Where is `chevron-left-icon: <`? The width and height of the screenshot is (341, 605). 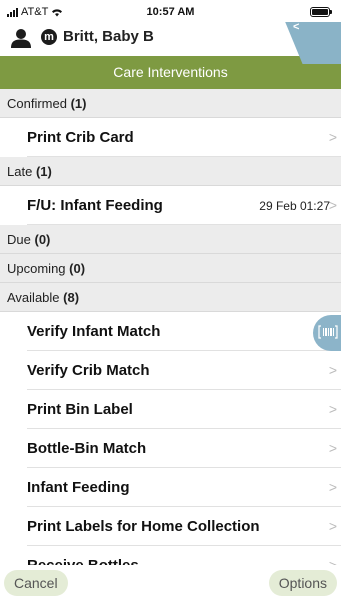
chevron-left-icon: < is located at coordinates (296, 27).